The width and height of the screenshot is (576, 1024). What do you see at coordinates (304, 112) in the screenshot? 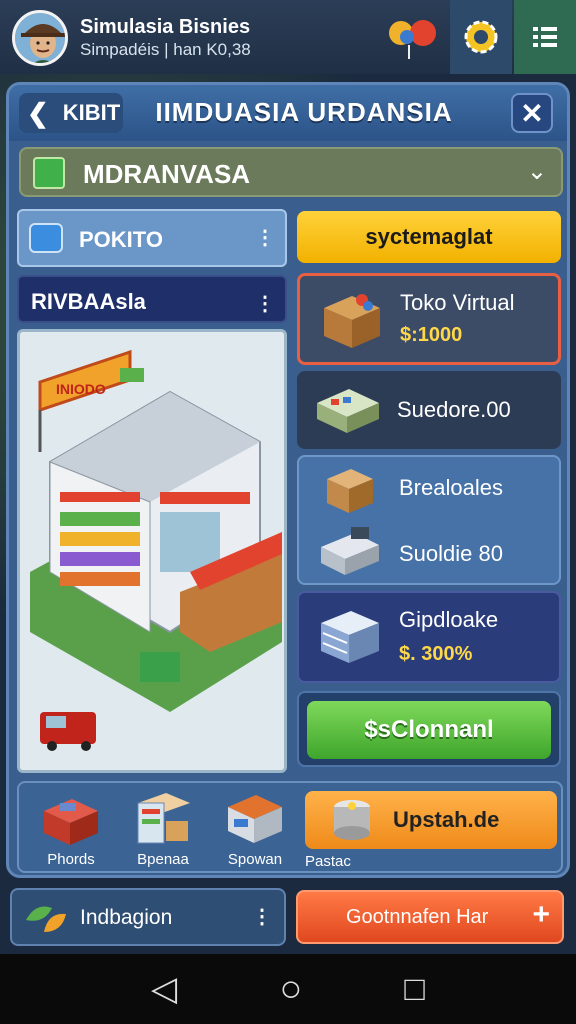
I see `panel-title: IIMDUASIA URDANSIA` at bounding box center [304, 112].